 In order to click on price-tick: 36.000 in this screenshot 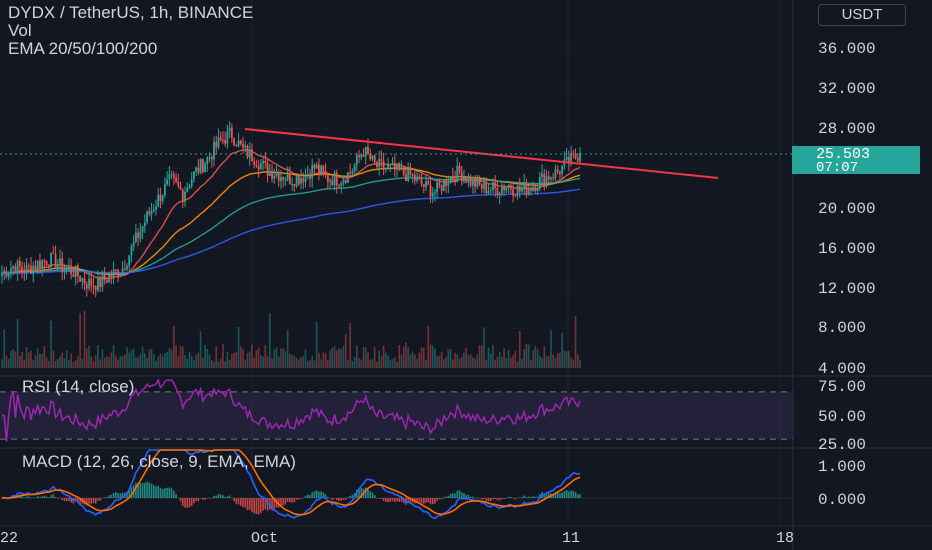, I will do `click(847, 49)`.